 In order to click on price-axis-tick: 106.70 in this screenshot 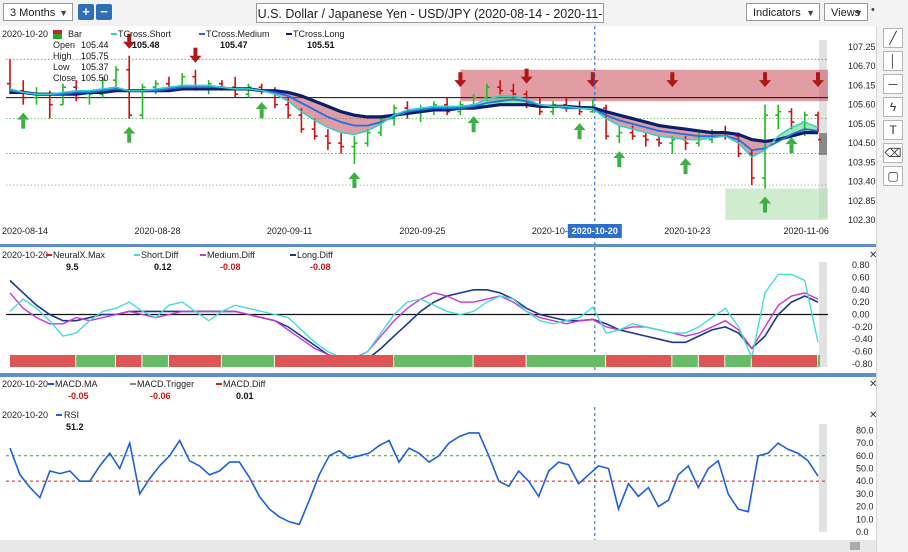, I will do `click(862, 66)`.